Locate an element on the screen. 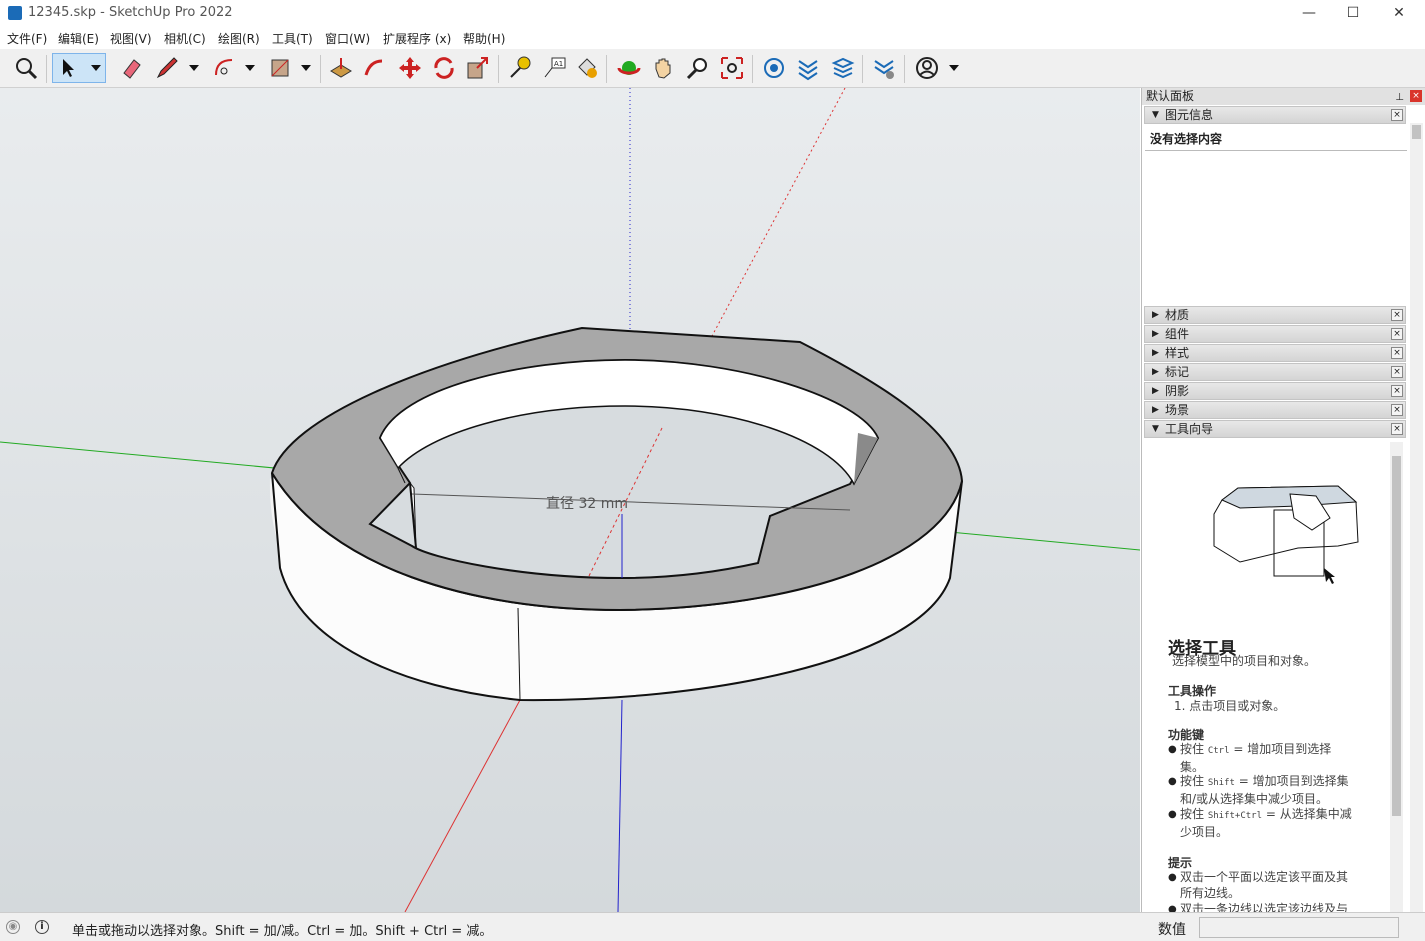  move-icon is located at coordinates (410, 68).